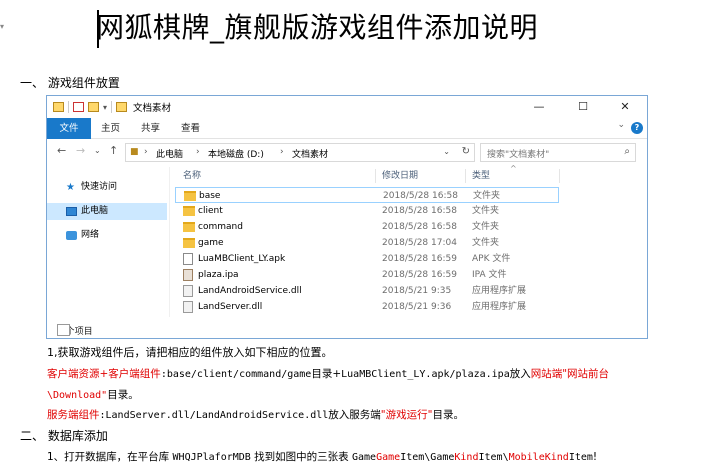 The image size is (701, 471). Describe the element at coordinates (169, 242) in the screenshot. I see `pane-divider` at that location.